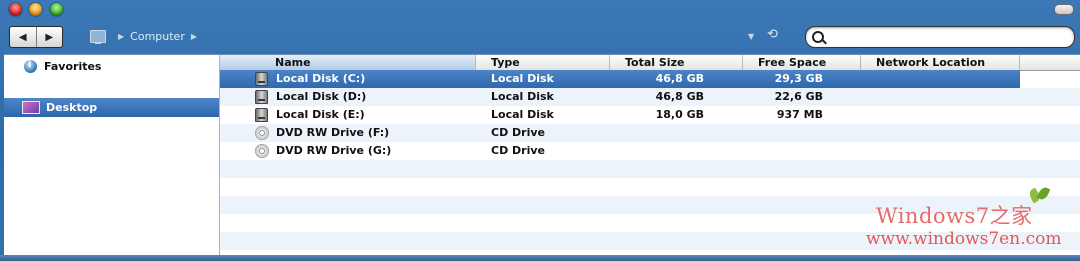 This screenshot has width=1080, height=261. What do you see at coordinates (751, 36) in the screenshot?
I see `chevron-down-icon: ▼` at bounding box center [751, 36].